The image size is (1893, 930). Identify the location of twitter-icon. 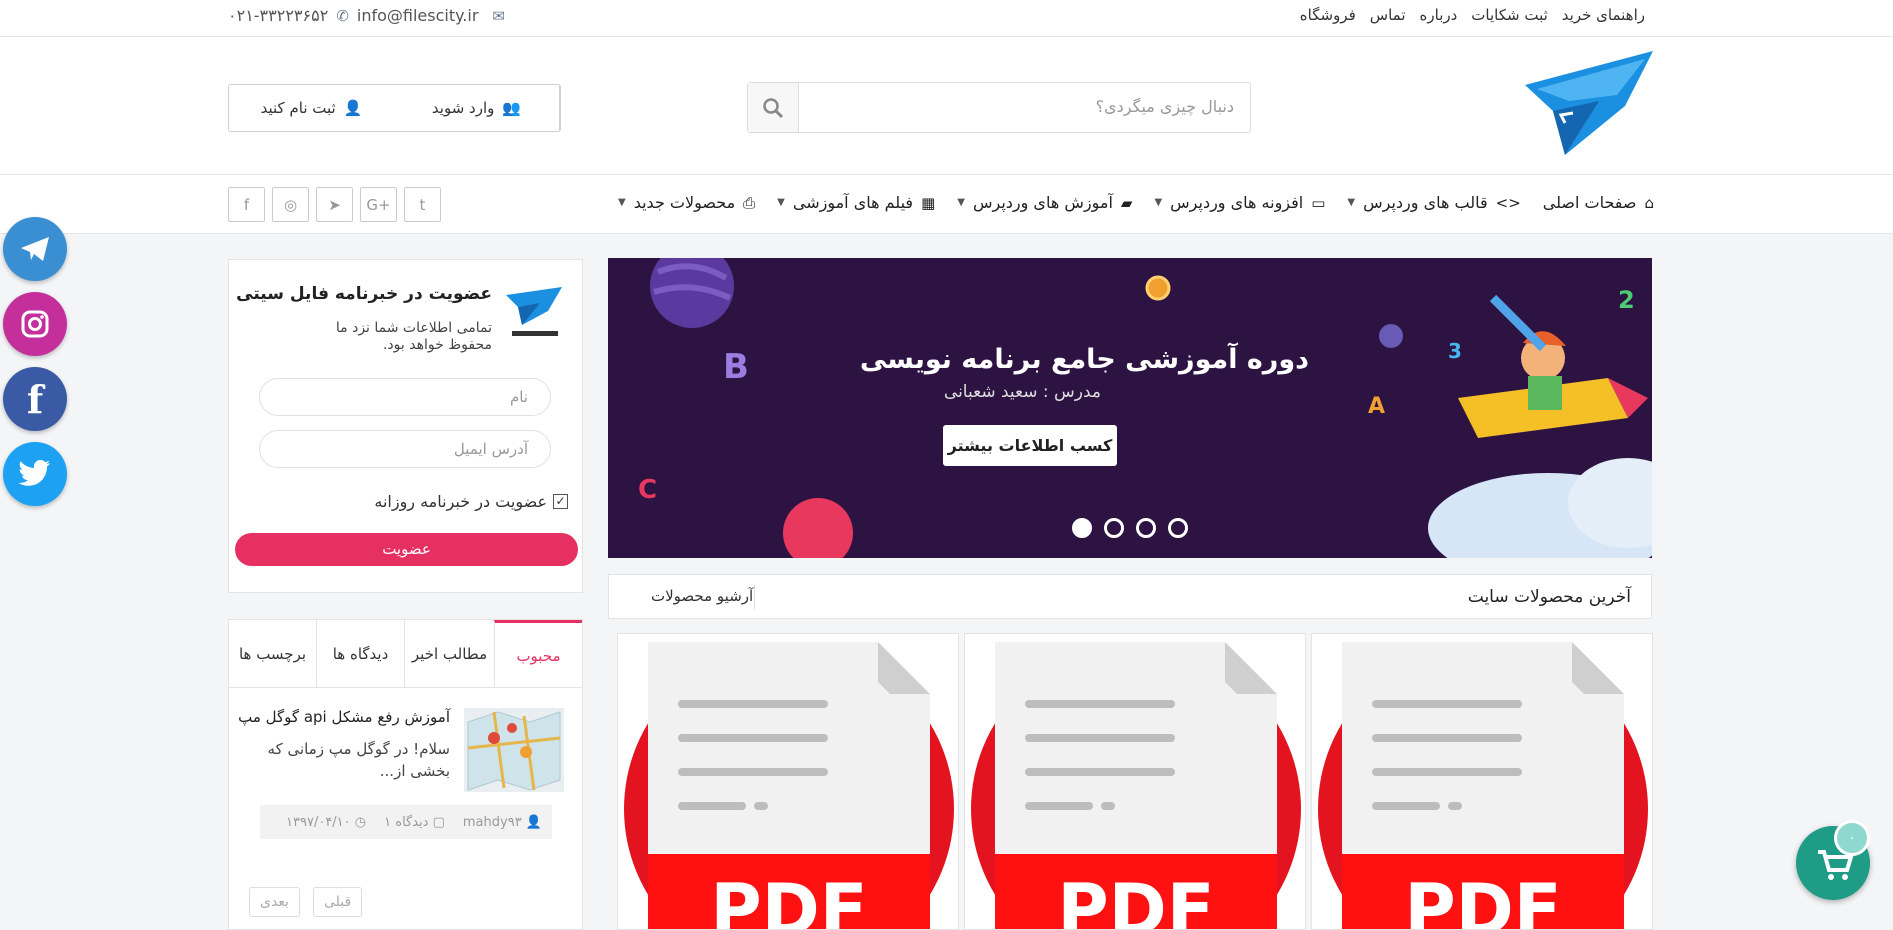
(34, 473).